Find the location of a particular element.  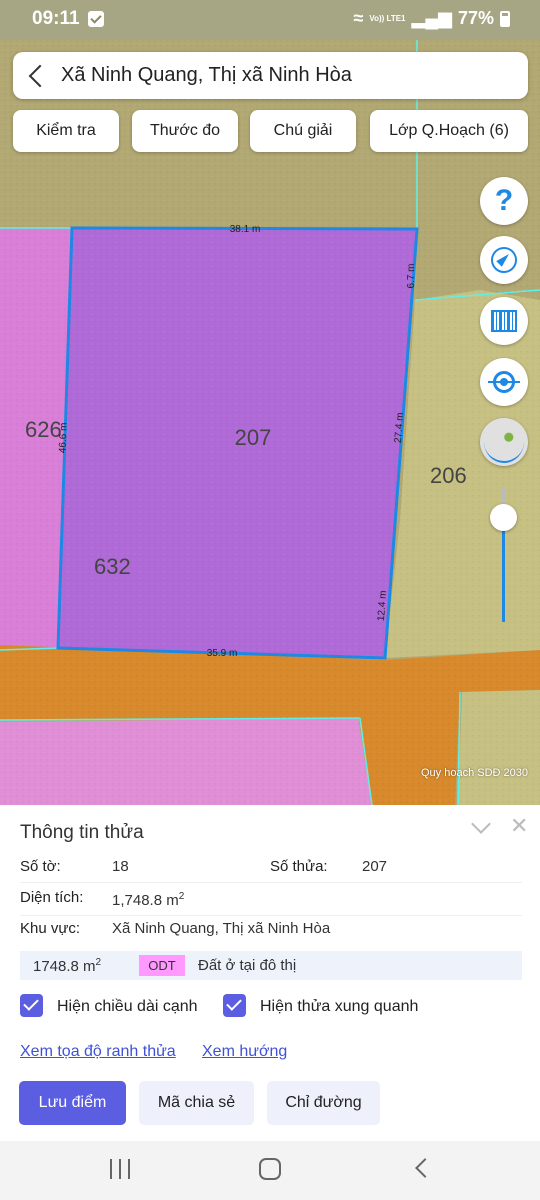

location-title: Xã Ninh Quang, Thị xã Ninh Hòa is located at coordinates (206, 75).